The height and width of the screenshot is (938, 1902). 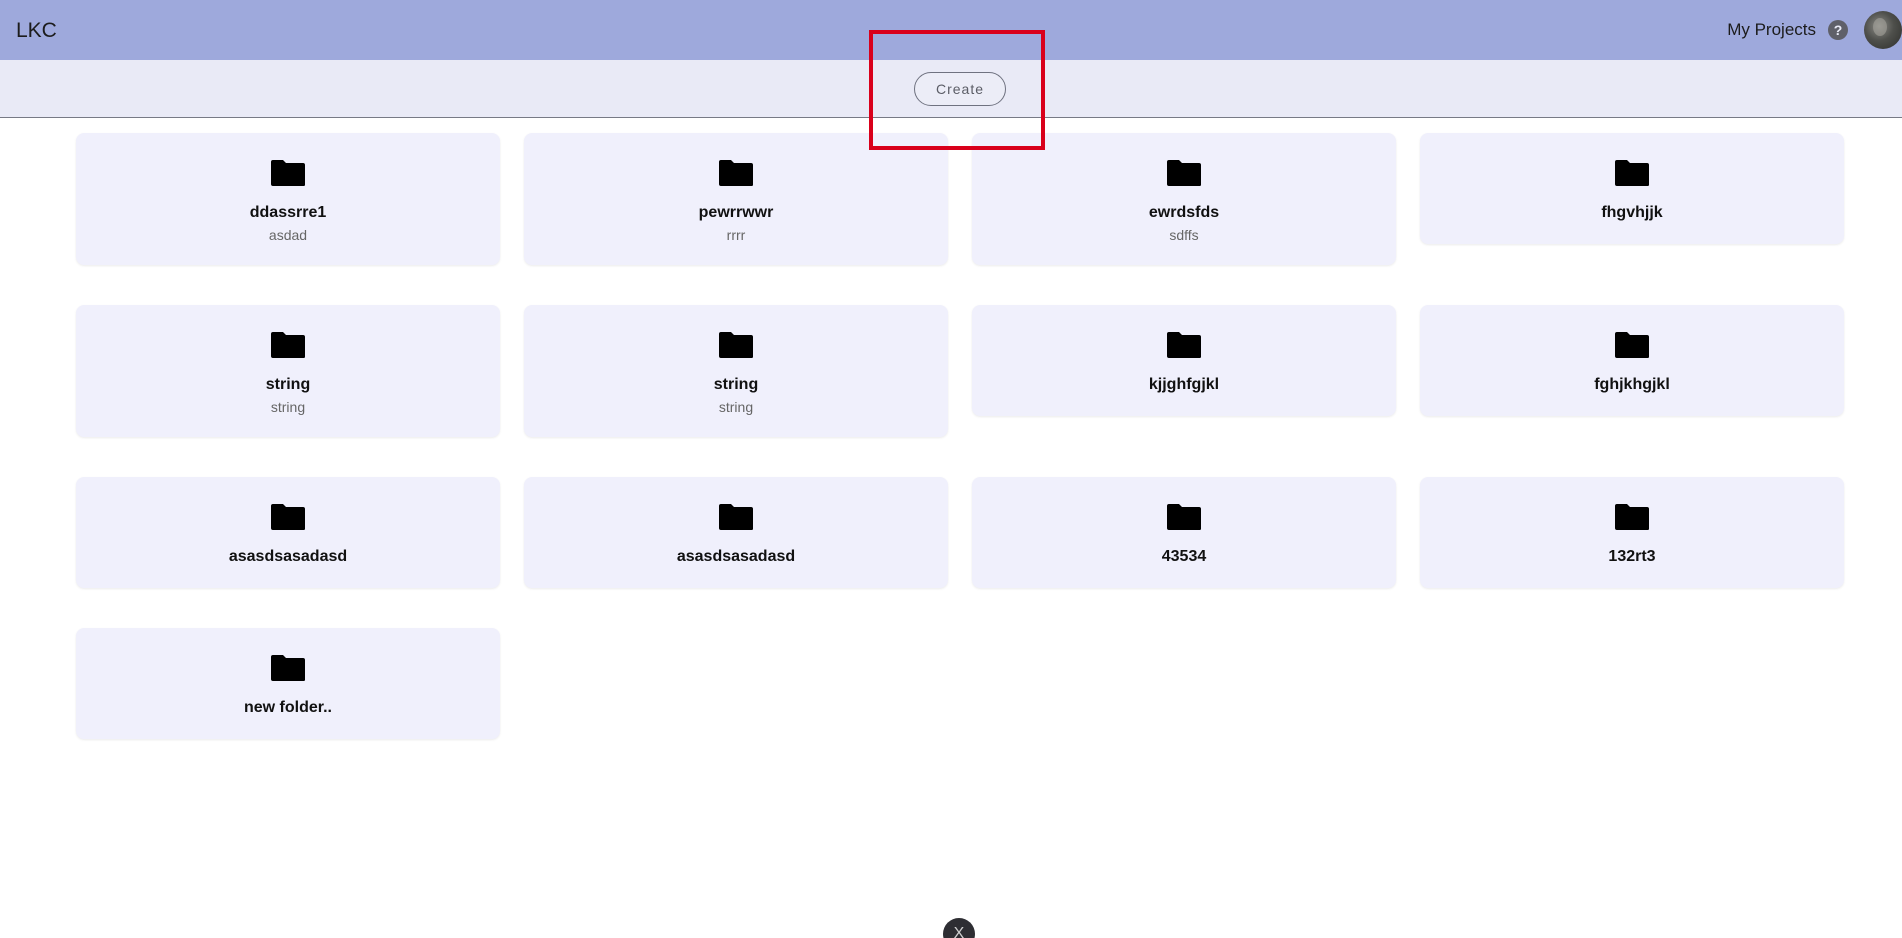 I want to click on folder-title: new folder.., so click(x=287, y=707).